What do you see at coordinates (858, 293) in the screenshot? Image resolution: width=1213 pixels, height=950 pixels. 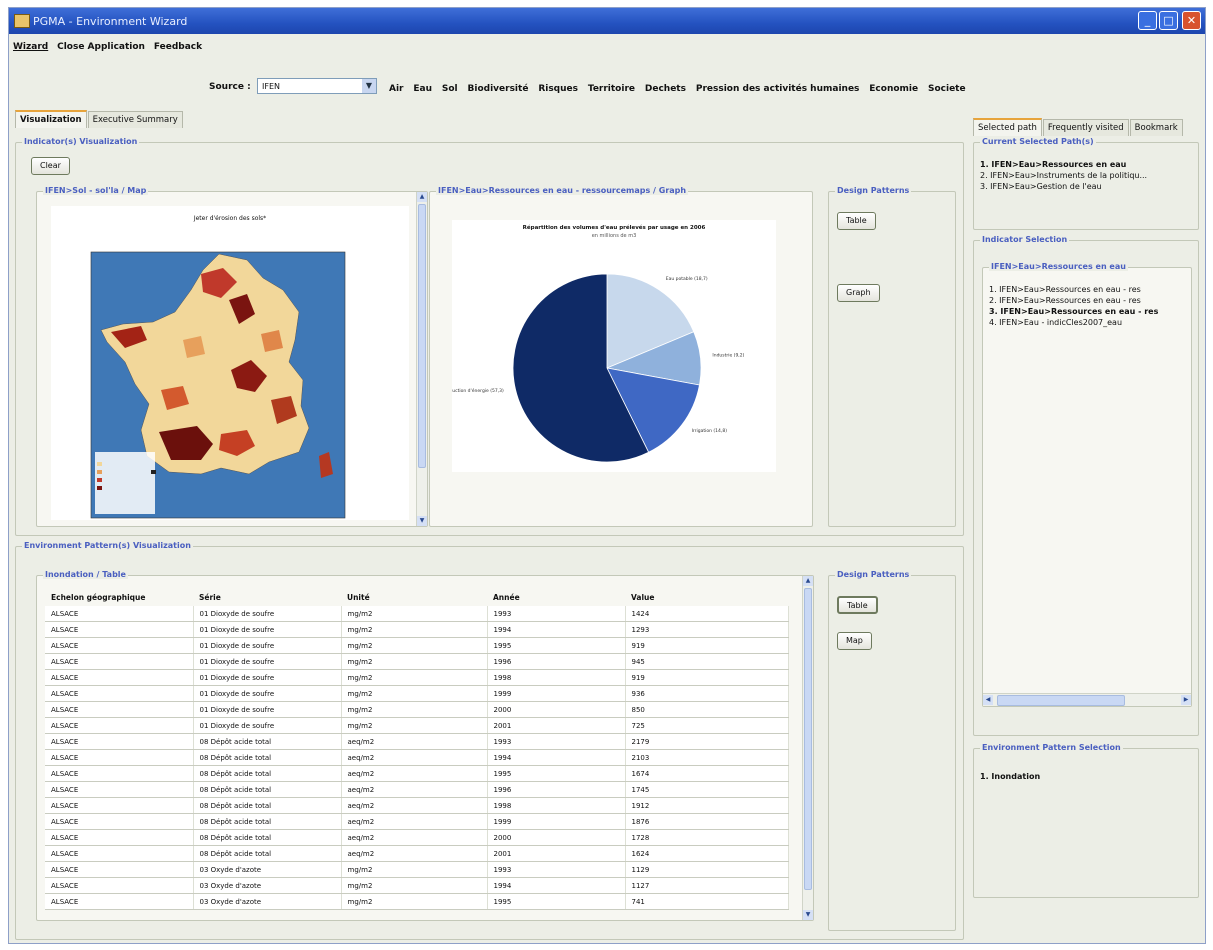 I see `graph-button: Graph` at bounding box center [858, 293].